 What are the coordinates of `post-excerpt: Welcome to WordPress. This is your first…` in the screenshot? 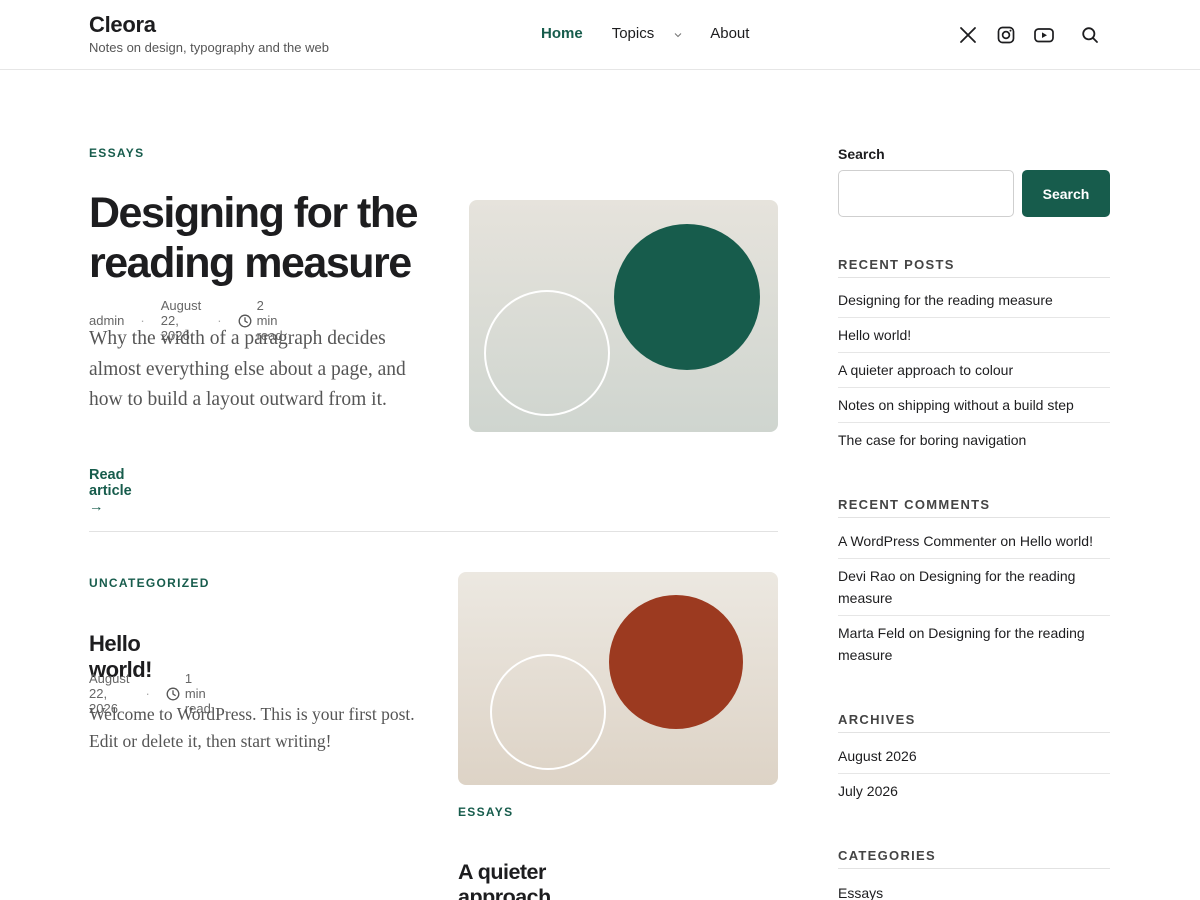 It's located at (252, 727).